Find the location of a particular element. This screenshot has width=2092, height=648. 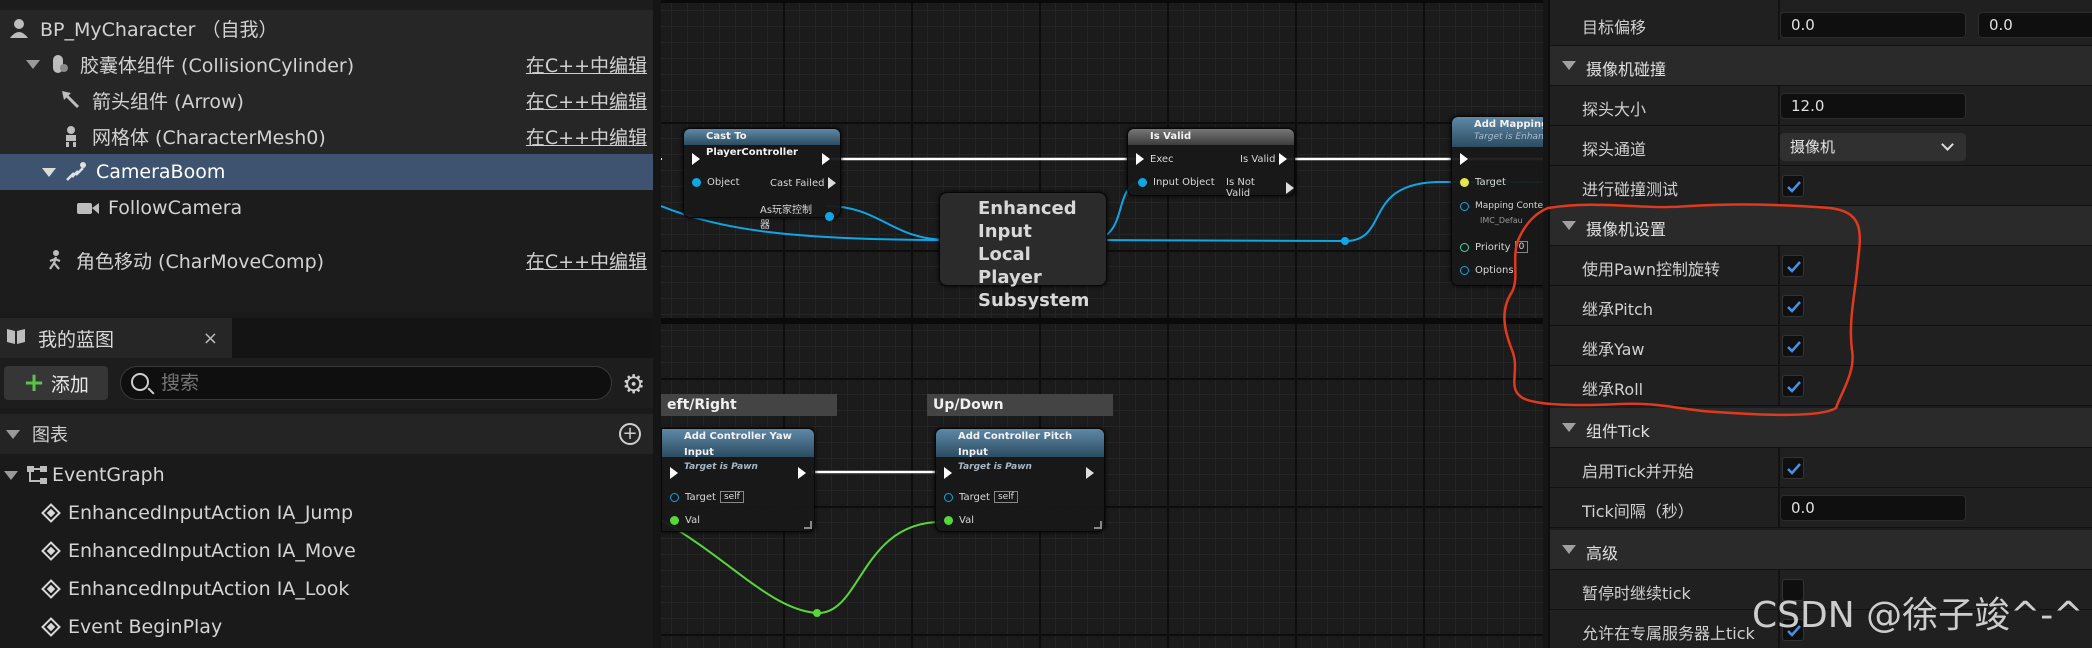

event-item: EnhancedInputAction IA_Move is located at coordinates (326, 551).